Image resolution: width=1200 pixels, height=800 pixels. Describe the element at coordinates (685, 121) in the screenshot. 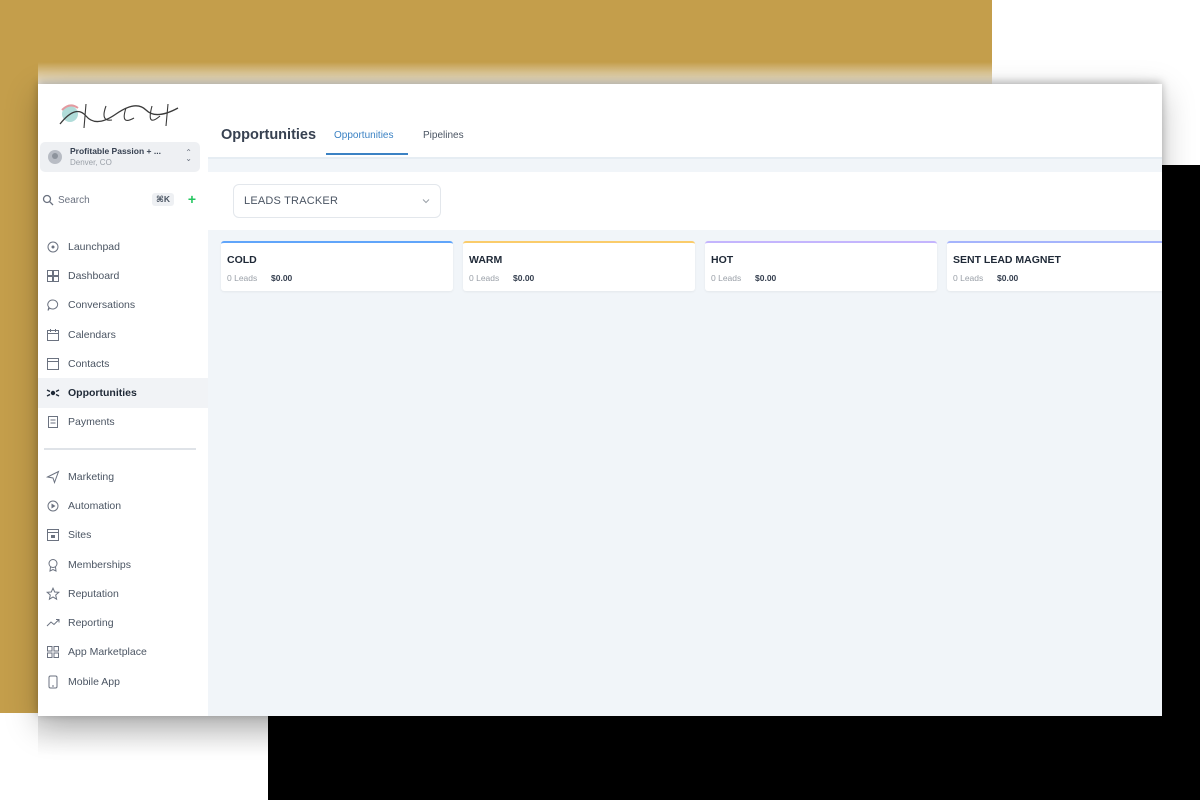

I see `top-header: Opportunities Opportunities Pipelines` at that location.